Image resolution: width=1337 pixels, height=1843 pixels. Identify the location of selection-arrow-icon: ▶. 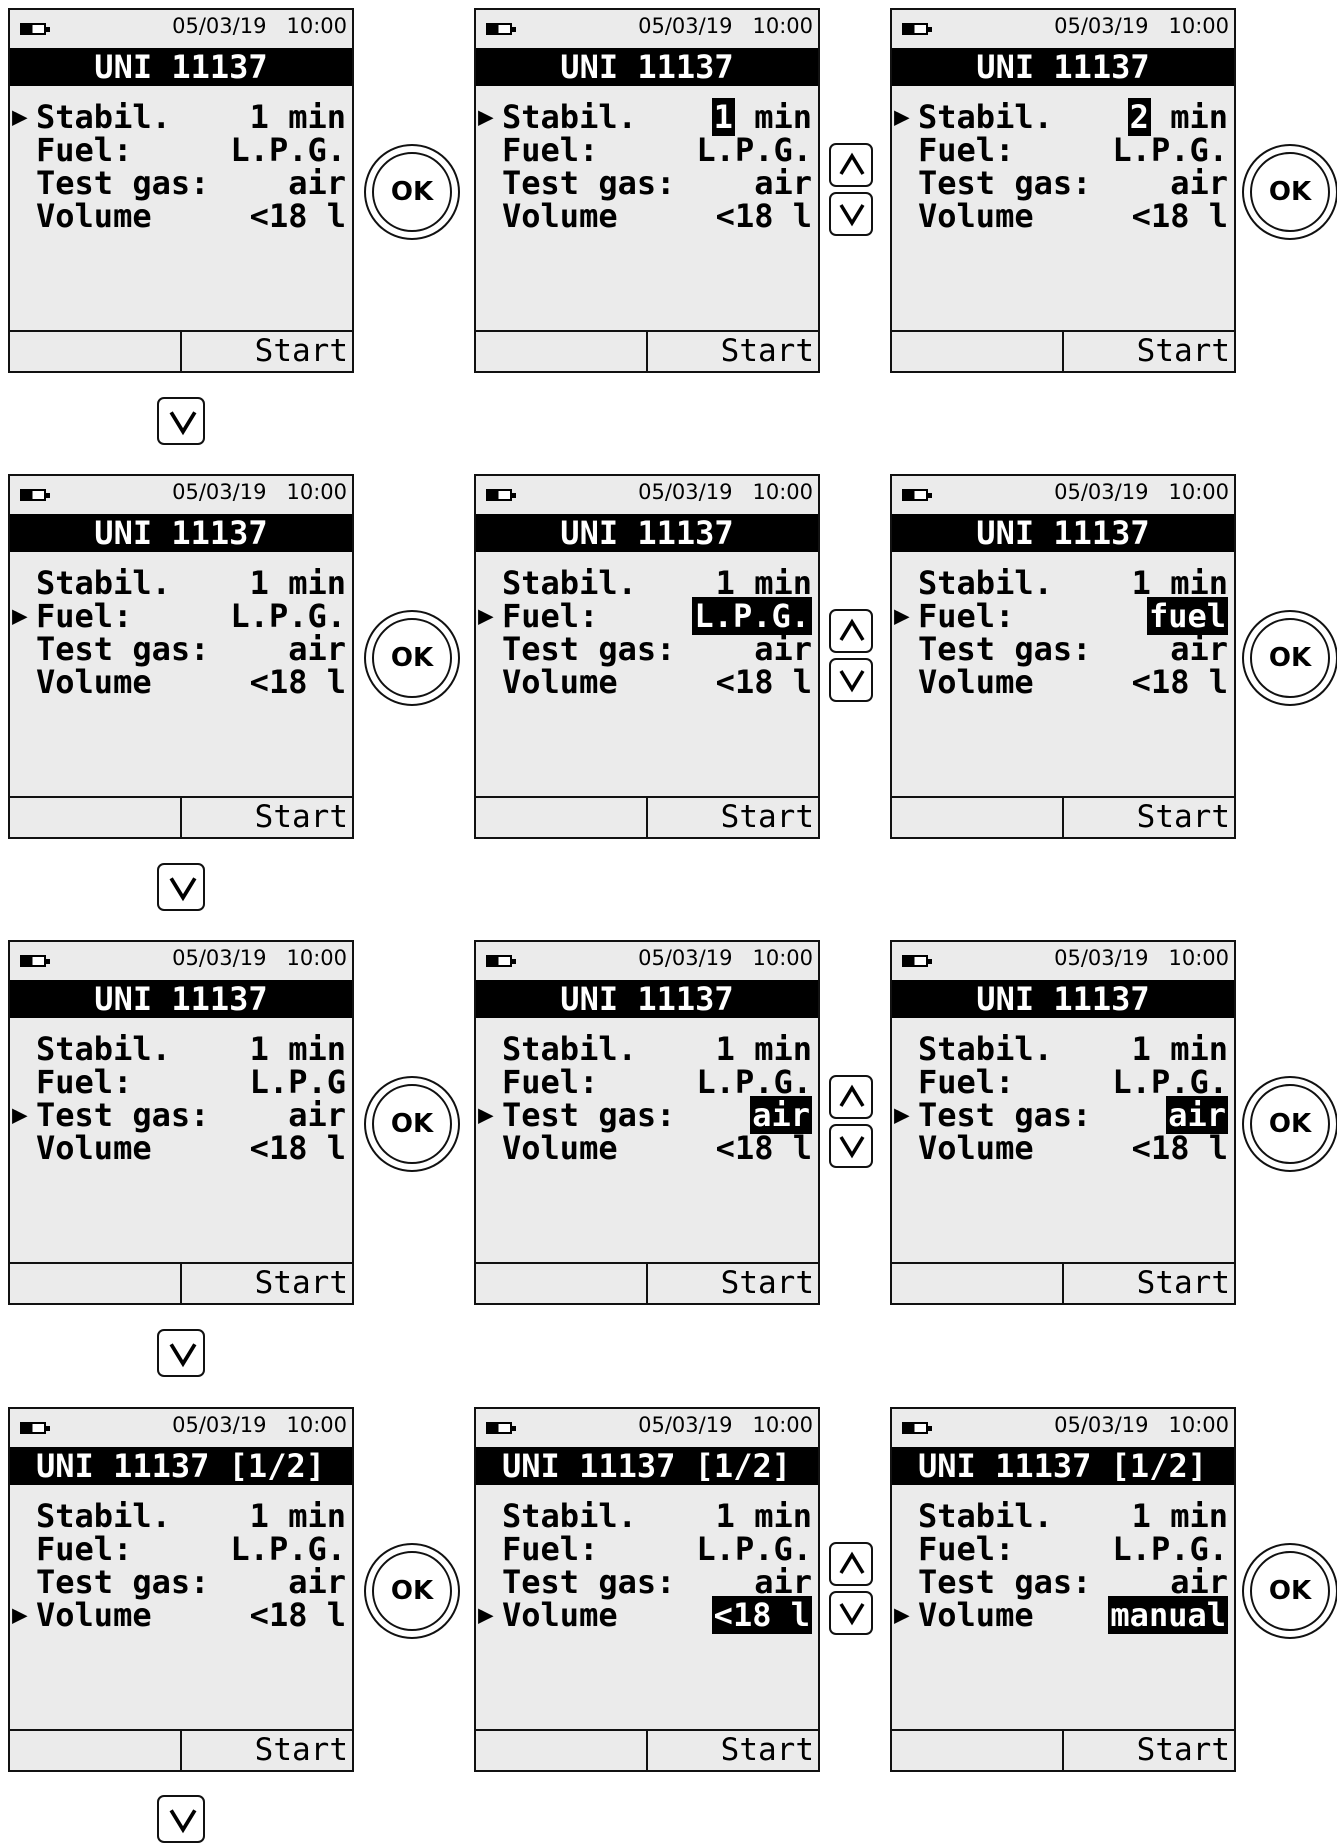
(902, 1615).